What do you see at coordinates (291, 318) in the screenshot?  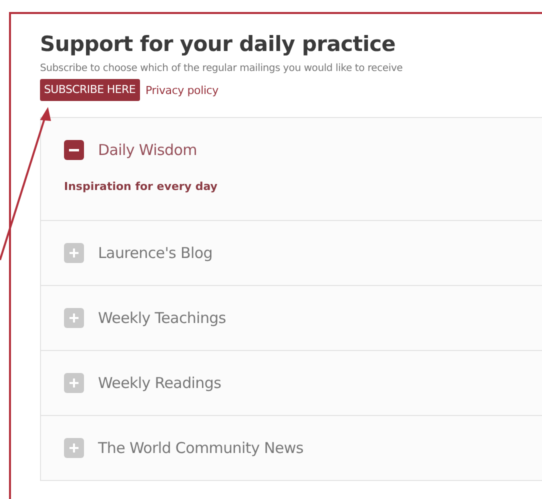 I see `accordion-header: Weekly Teachings` at bounding box center [291, 318].